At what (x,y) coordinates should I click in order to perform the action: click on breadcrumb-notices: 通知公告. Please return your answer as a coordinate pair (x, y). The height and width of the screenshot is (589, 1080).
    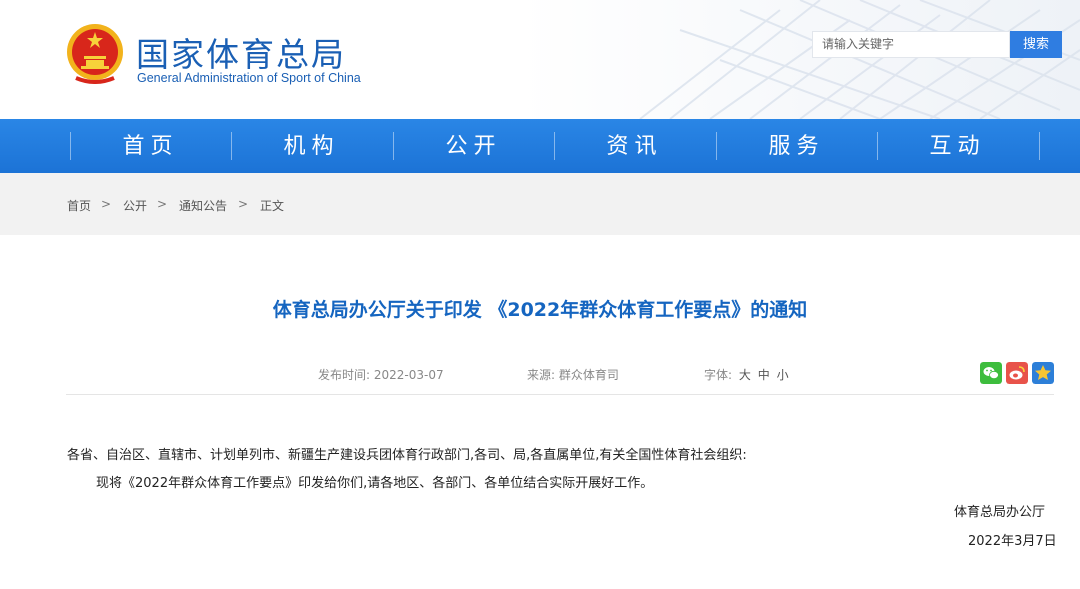
    Looking at the image, I should click on (203, 205).